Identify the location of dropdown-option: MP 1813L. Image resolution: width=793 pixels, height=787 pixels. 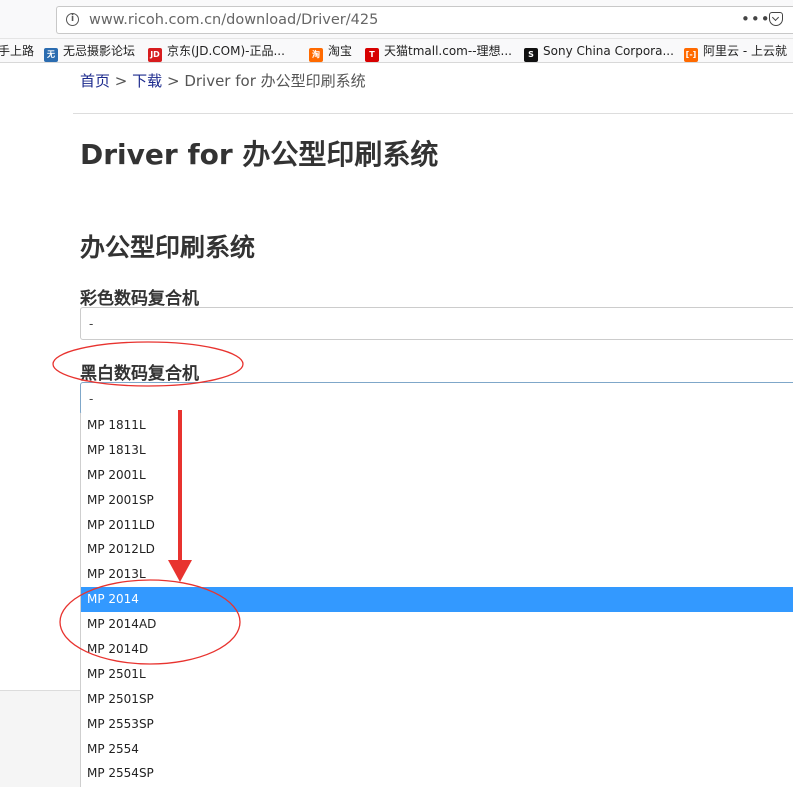
(437, 450).